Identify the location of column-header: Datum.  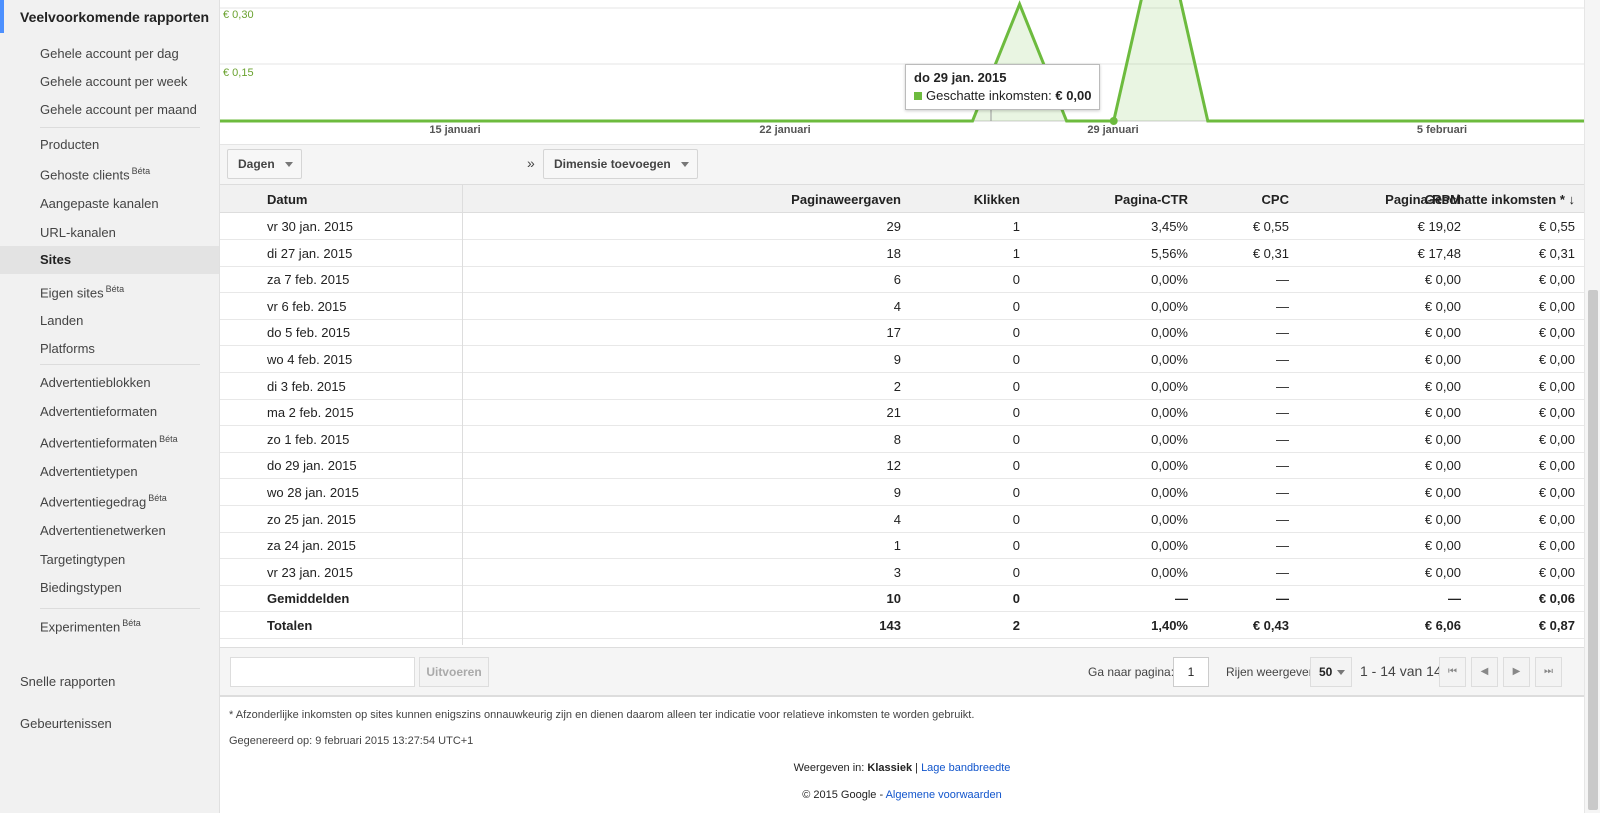
(287, 199).